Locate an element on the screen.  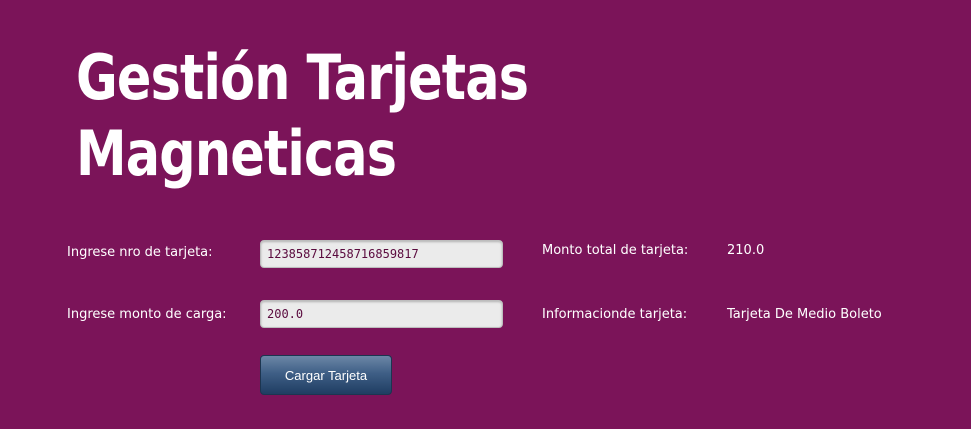
total-amount-value: 210.0 is located at coordinates (746, 250).